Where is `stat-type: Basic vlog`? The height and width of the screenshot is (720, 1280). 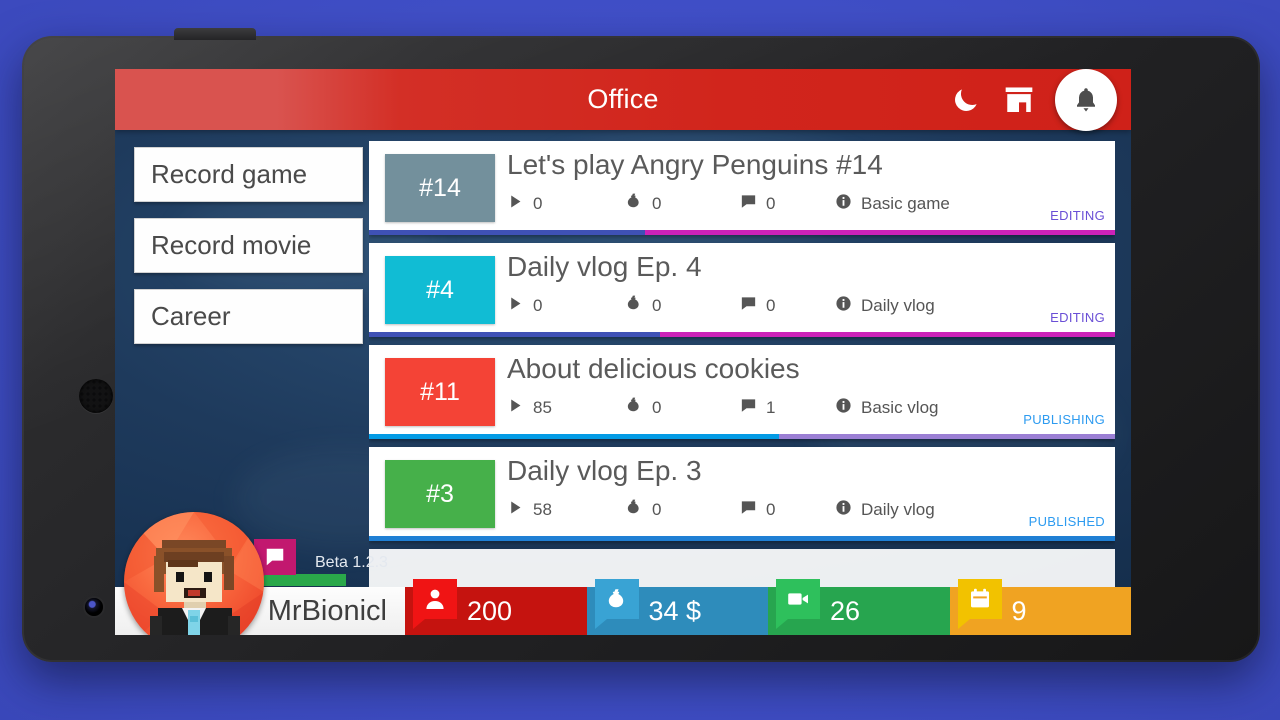
stat-type: Basic vlog is located at coordinates (886, 408).